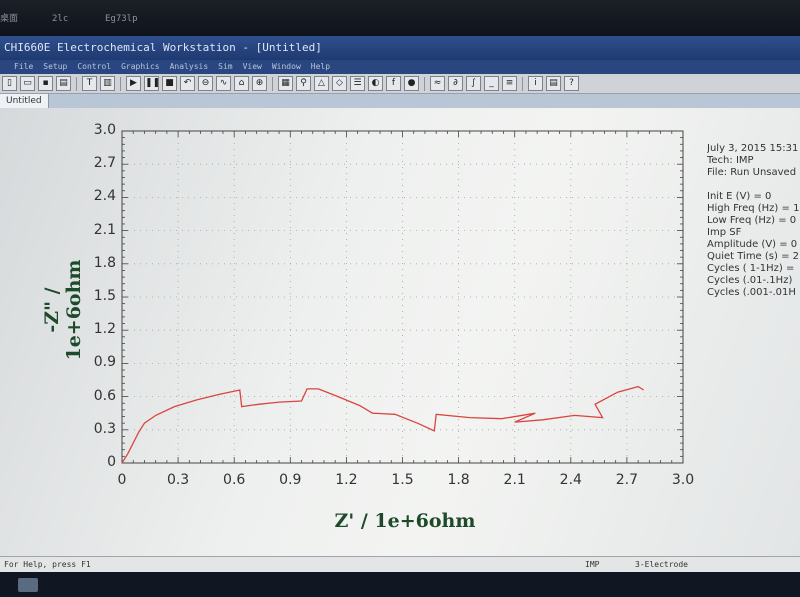  Describe the element at coordinates (375, 83) in the screenshot. I see `color-icon: ◐` at that location.